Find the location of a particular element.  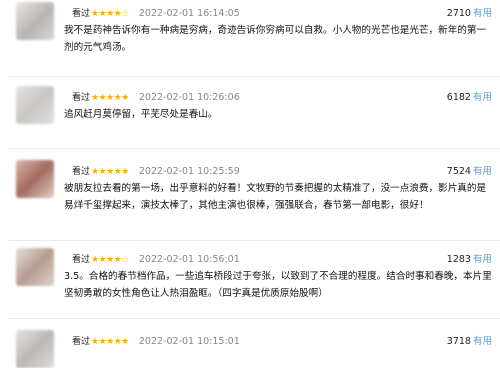

review-time: 2022-02-01 10:25:59 is located at coordinates (189, 171).